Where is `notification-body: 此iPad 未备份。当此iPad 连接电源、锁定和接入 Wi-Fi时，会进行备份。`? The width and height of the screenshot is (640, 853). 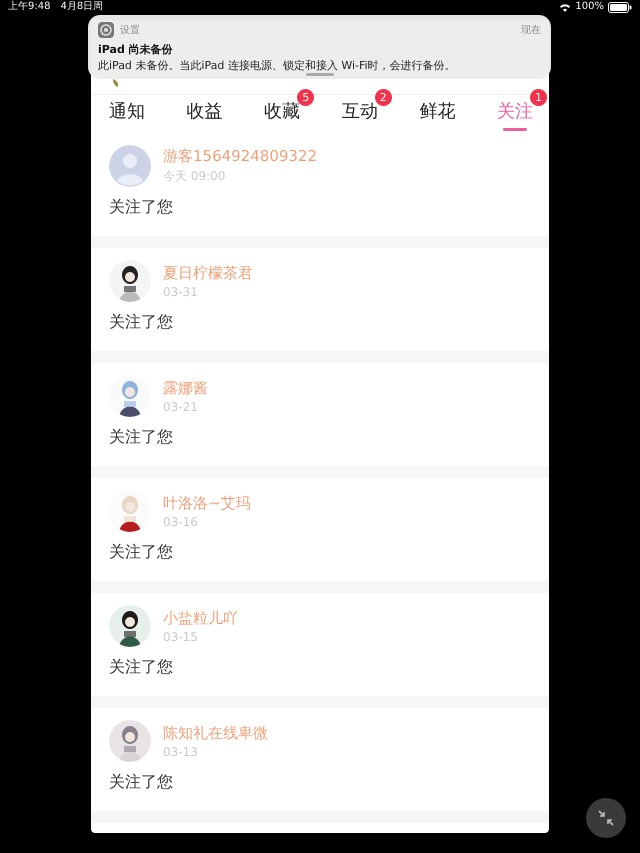
notification-body: 此iPad 未备份。当此iPad 连接电源、锁定和接入 Wi-Fi时，会进行备份。 is located at coordinates (277, 65).